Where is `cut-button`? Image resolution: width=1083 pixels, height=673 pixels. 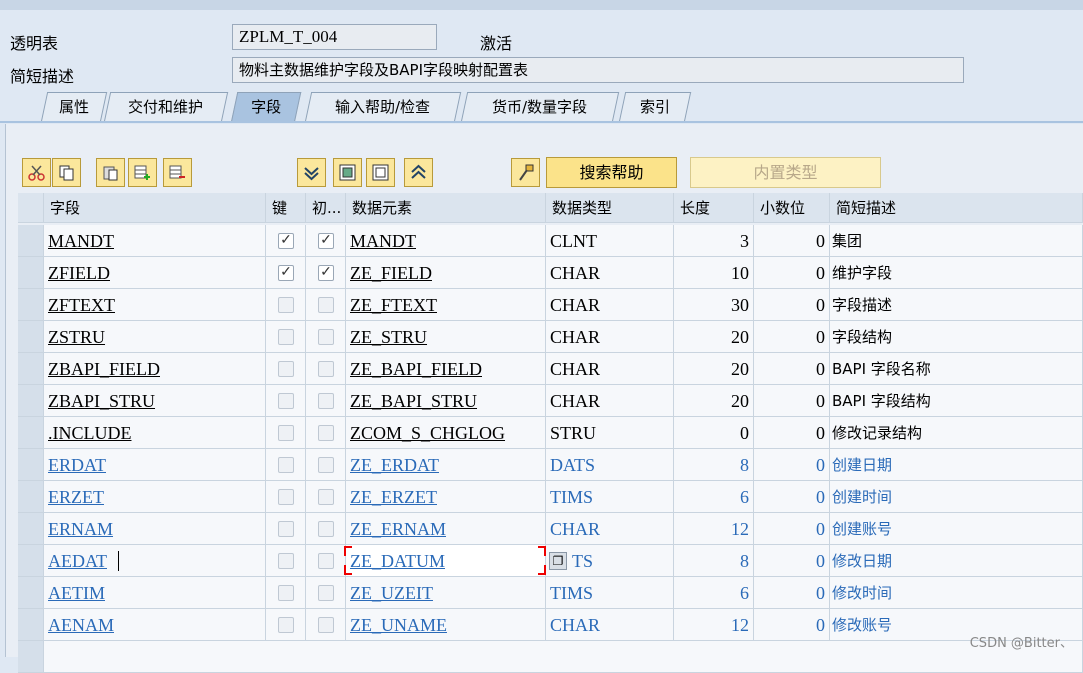
cut-button is located at coordinates (36, 172).